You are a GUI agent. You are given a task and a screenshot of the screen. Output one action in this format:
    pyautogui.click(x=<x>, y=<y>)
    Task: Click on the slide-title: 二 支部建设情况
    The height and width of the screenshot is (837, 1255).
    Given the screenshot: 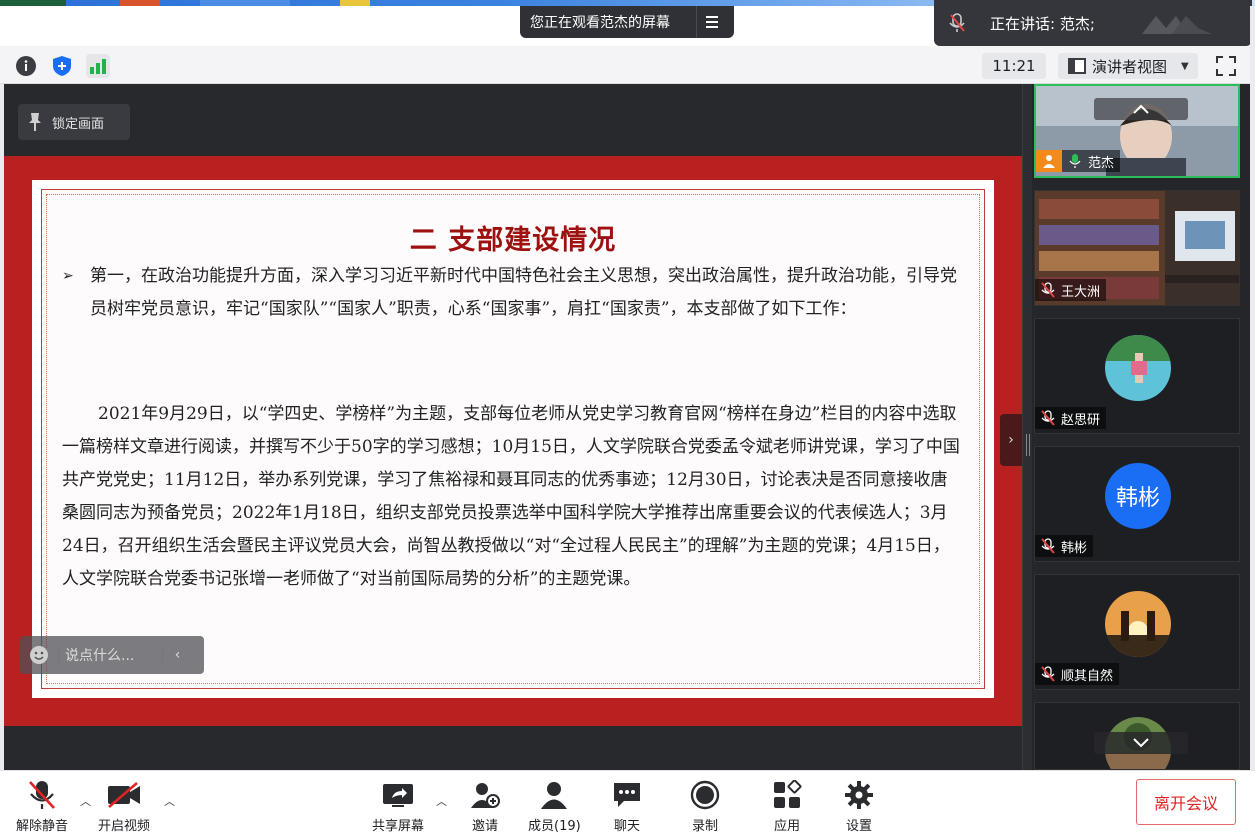 What is the action you would take?
    pyautogui.click(x=513, y=240)
    